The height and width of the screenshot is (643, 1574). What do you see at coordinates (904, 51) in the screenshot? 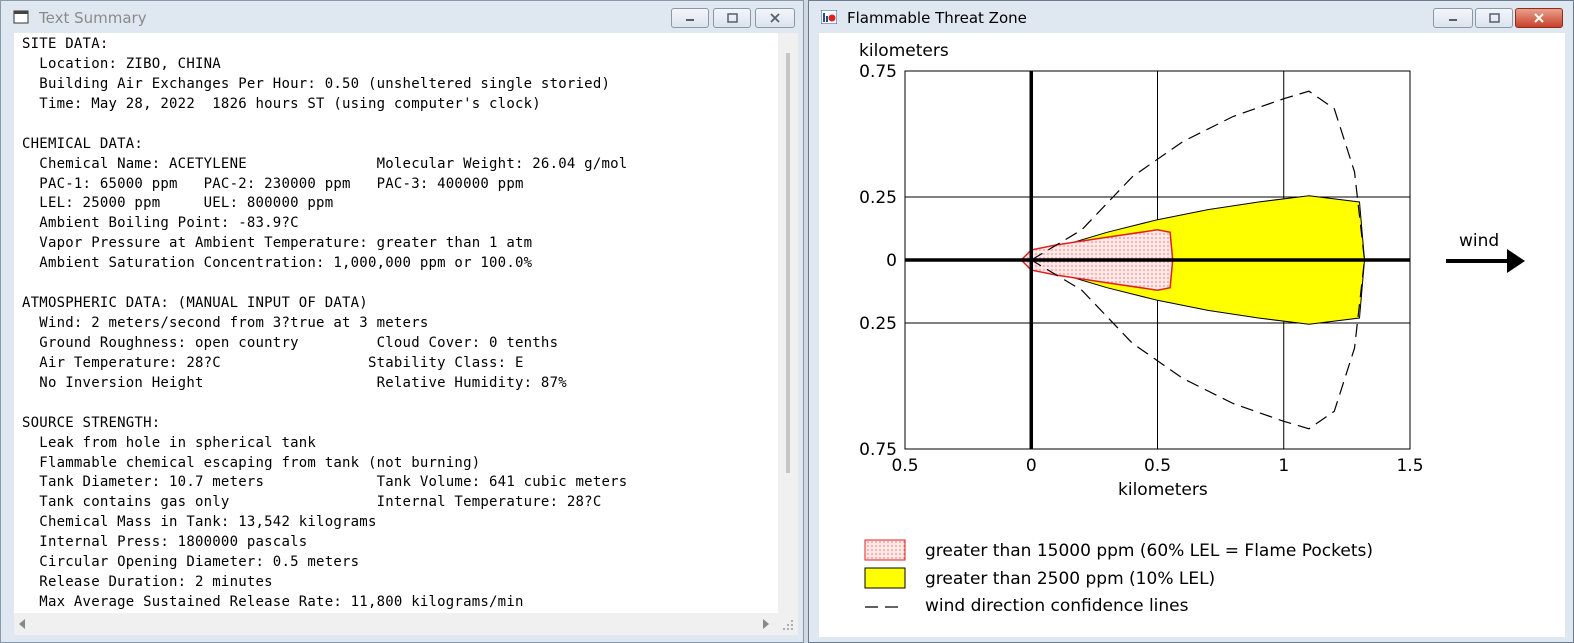
I see `y-axis-label: kilometers` at bounding box center [904, 51].